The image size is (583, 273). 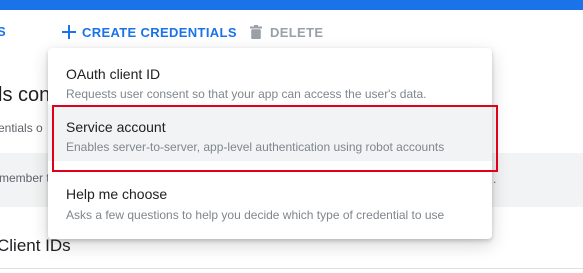 I want to click on menu-item-title: Help me choose, so click(x=117, y=194).